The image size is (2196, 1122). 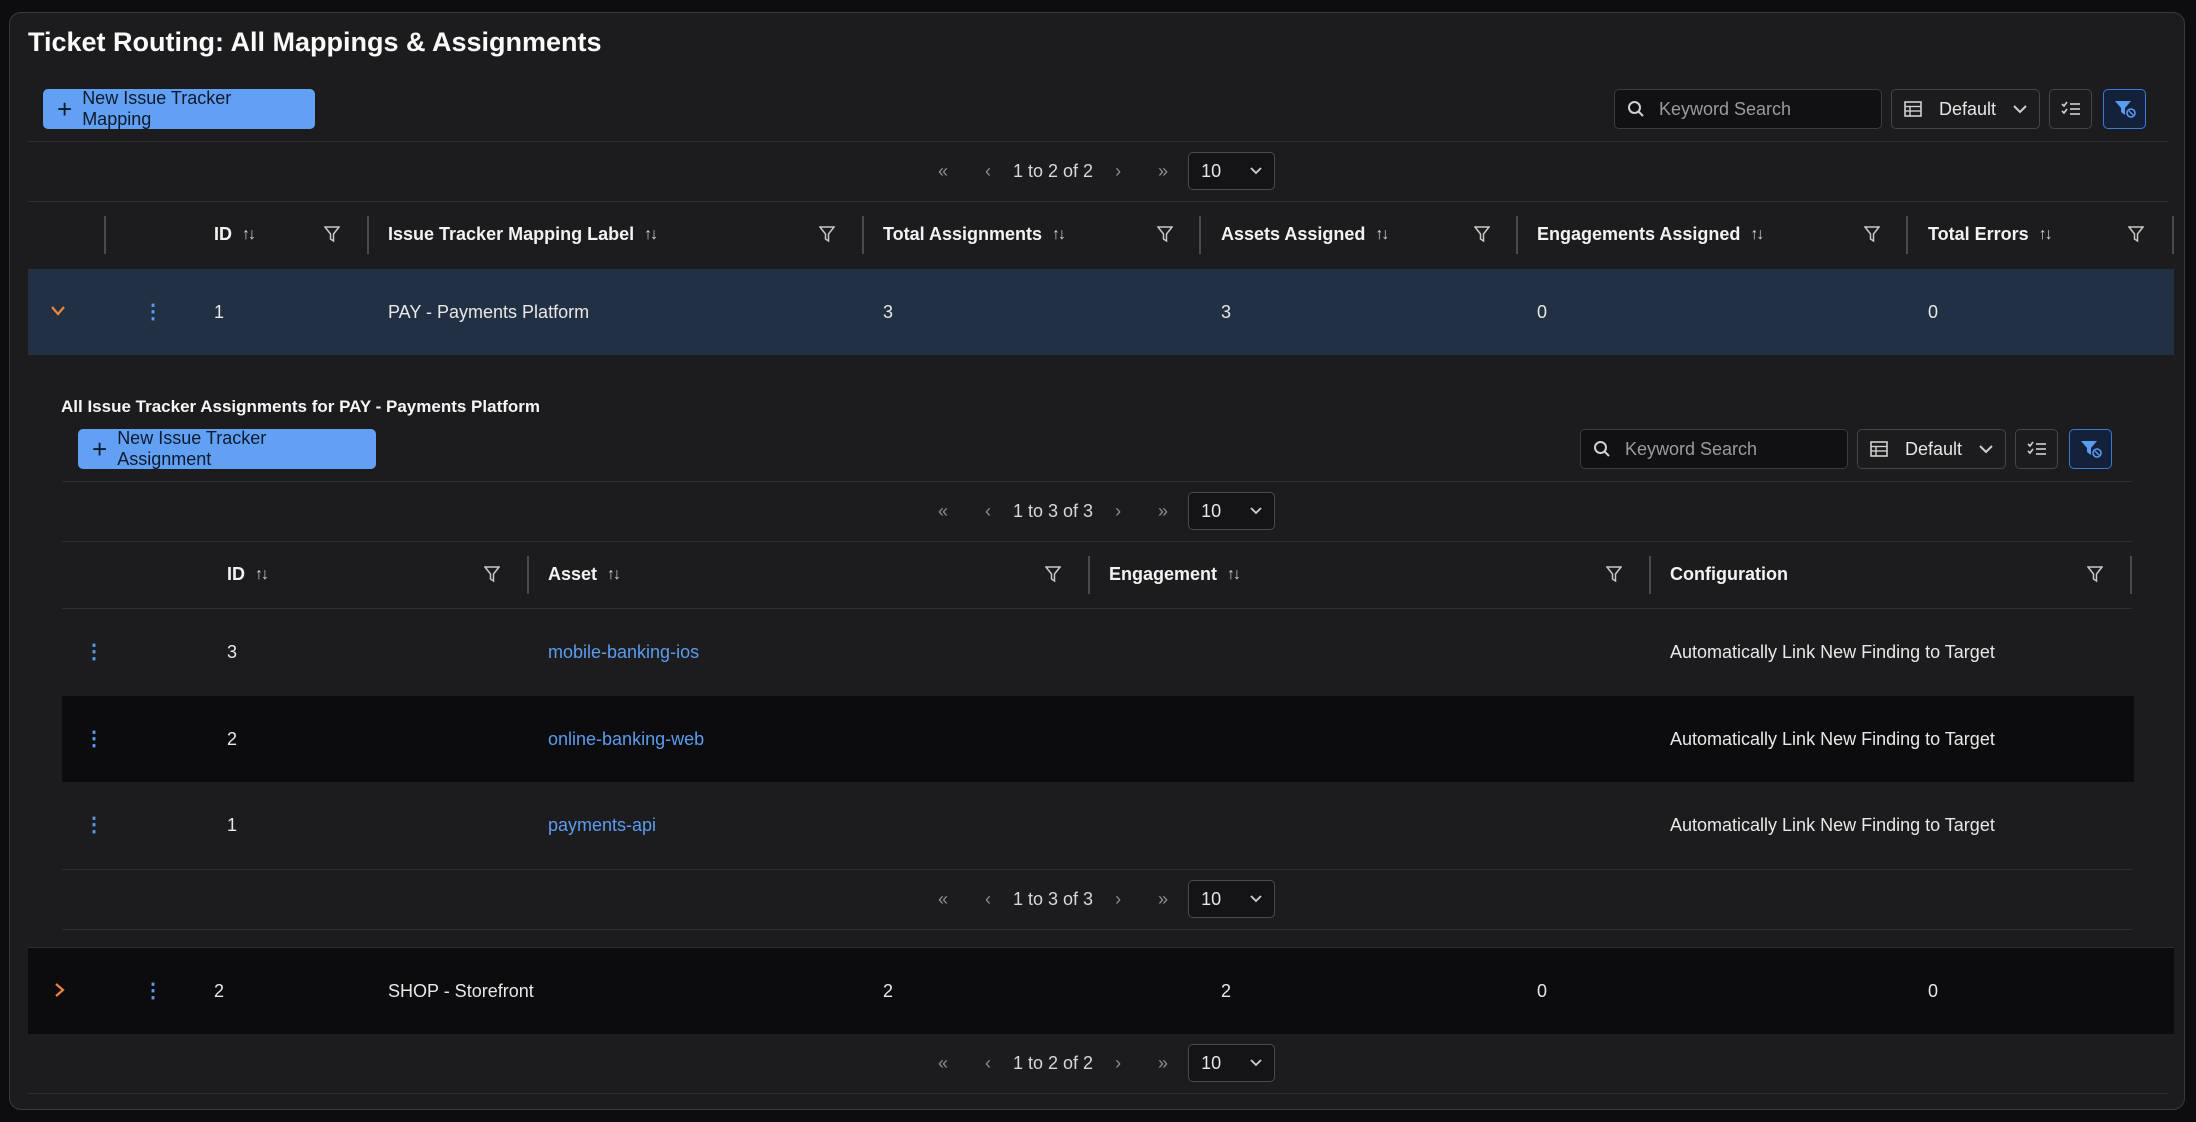 I want to click on subtable-column-settings-button, so click(x=2036, y=449).